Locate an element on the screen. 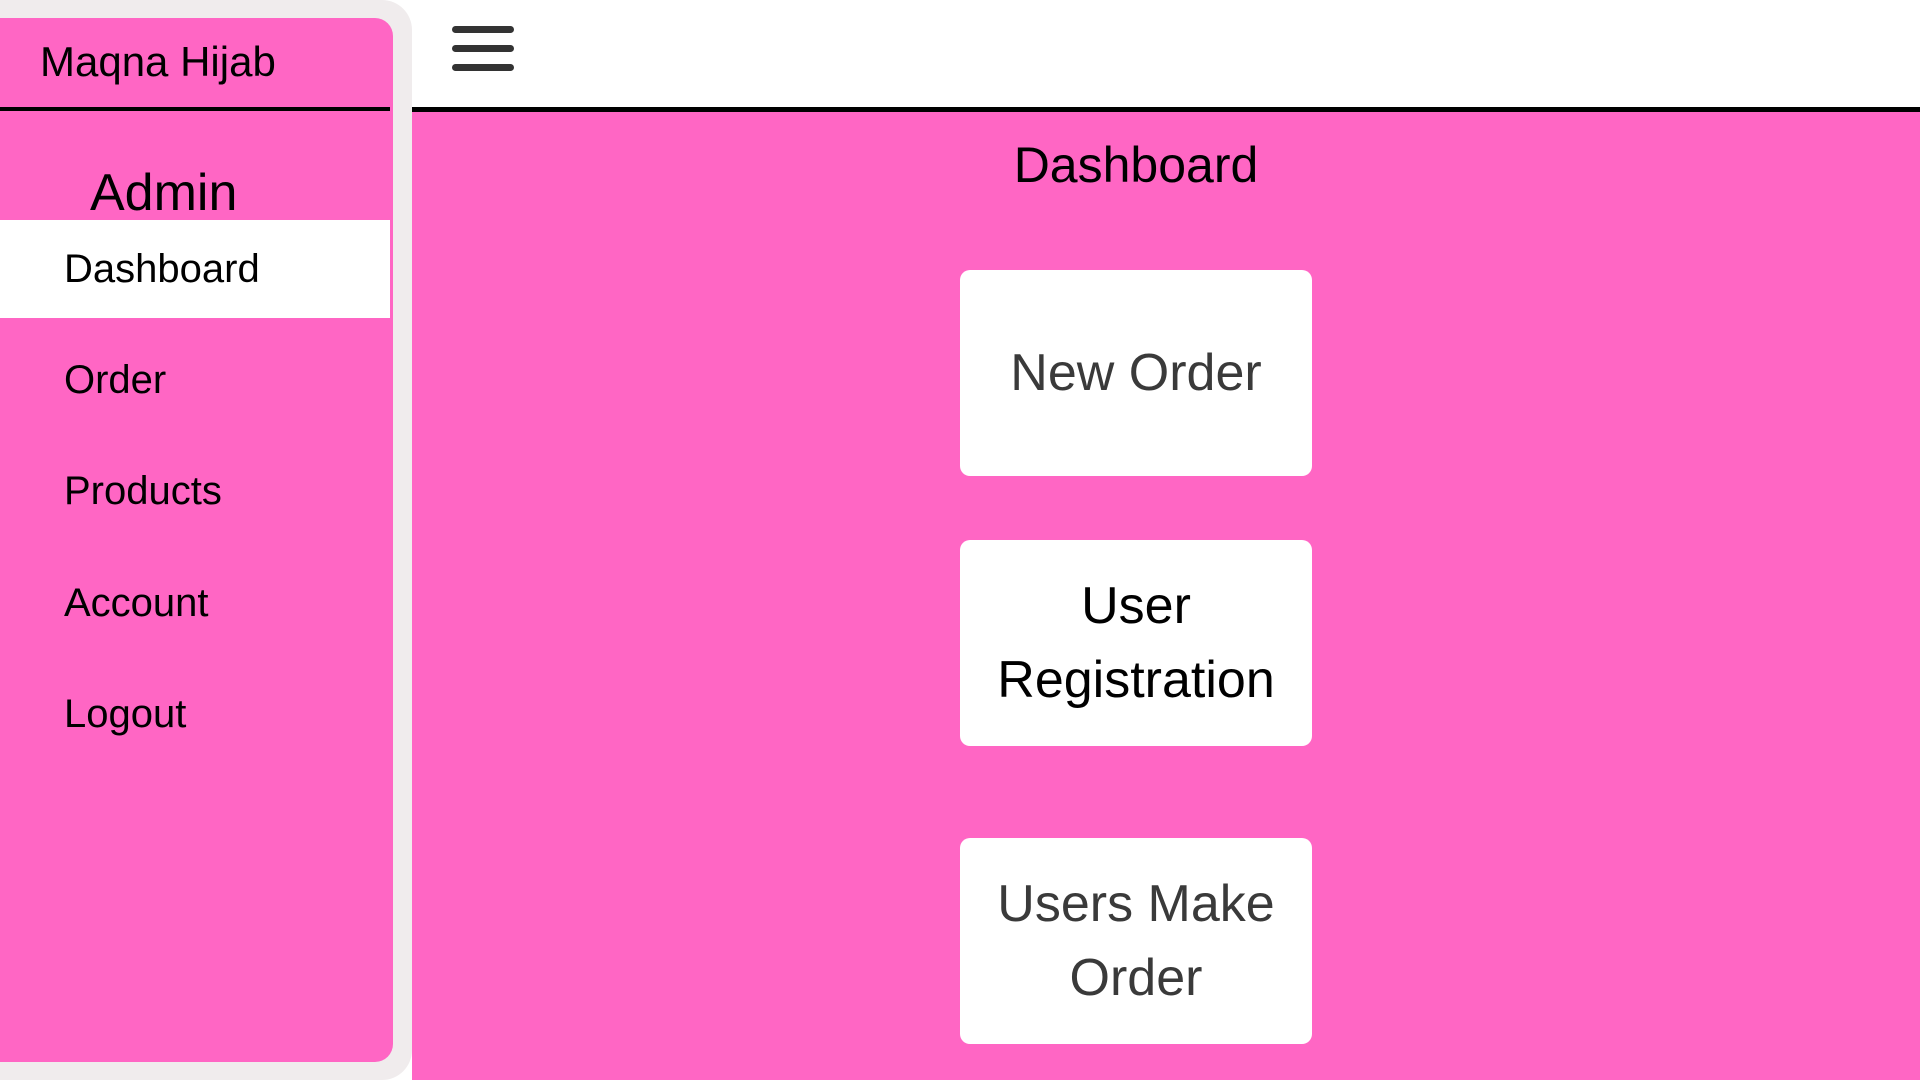 The width and height of the screenshot is (1920, 1080). new-order-card: New Order is located at coordinates (1136, 373).